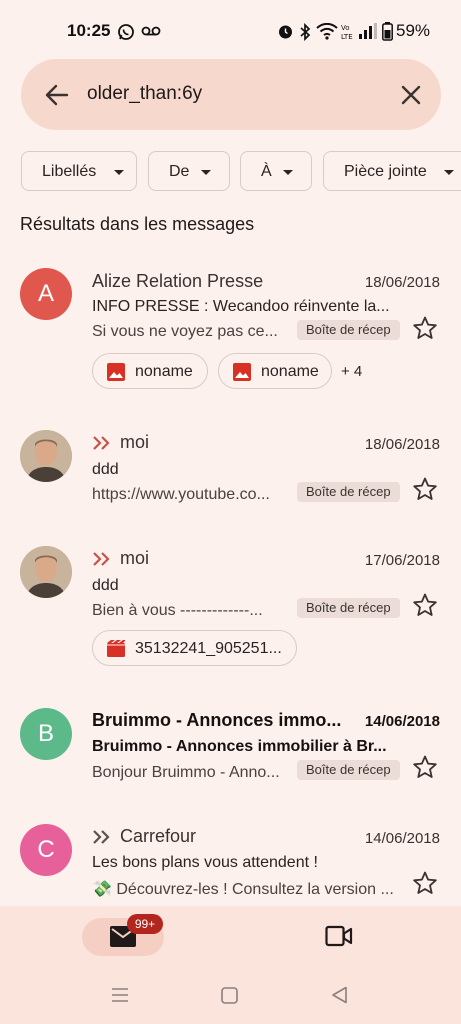 Image resolution: width=461 pixels, height=1024 pixels. I want to click on message-sender: Alize Relation Presse, so click(178, 281).